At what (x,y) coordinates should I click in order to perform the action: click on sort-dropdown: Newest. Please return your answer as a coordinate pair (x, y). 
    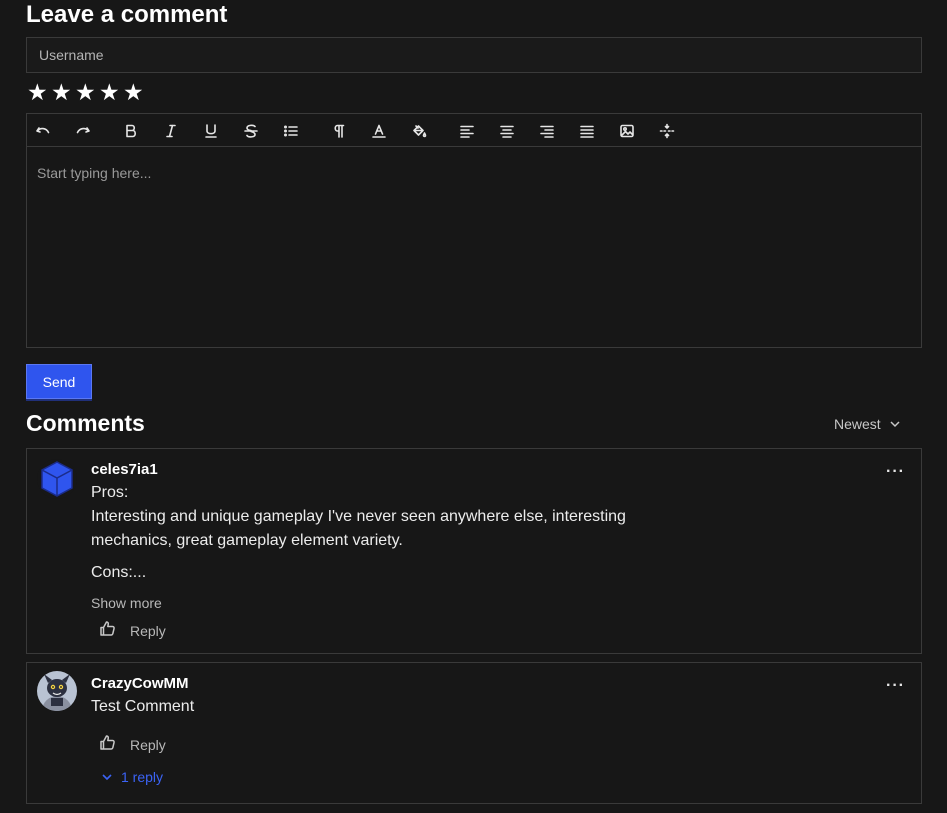
    Looking at the image, I should click on (867, 424).